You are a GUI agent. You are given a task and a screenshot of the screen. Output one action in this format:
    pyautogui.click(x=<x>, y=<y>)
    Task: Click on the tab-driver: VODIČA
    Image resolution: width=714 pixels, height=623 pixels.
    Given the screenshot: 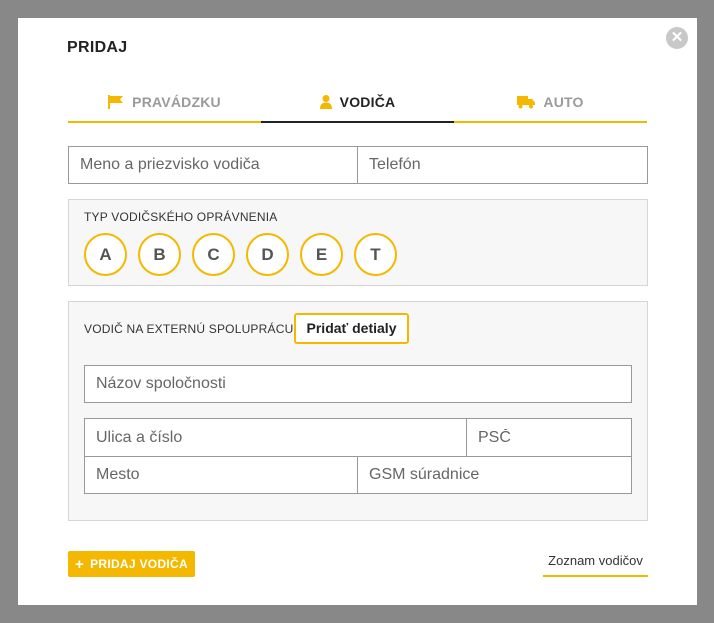 What is the action you would take?
    pyautogui.click(x=357, y=104)
    